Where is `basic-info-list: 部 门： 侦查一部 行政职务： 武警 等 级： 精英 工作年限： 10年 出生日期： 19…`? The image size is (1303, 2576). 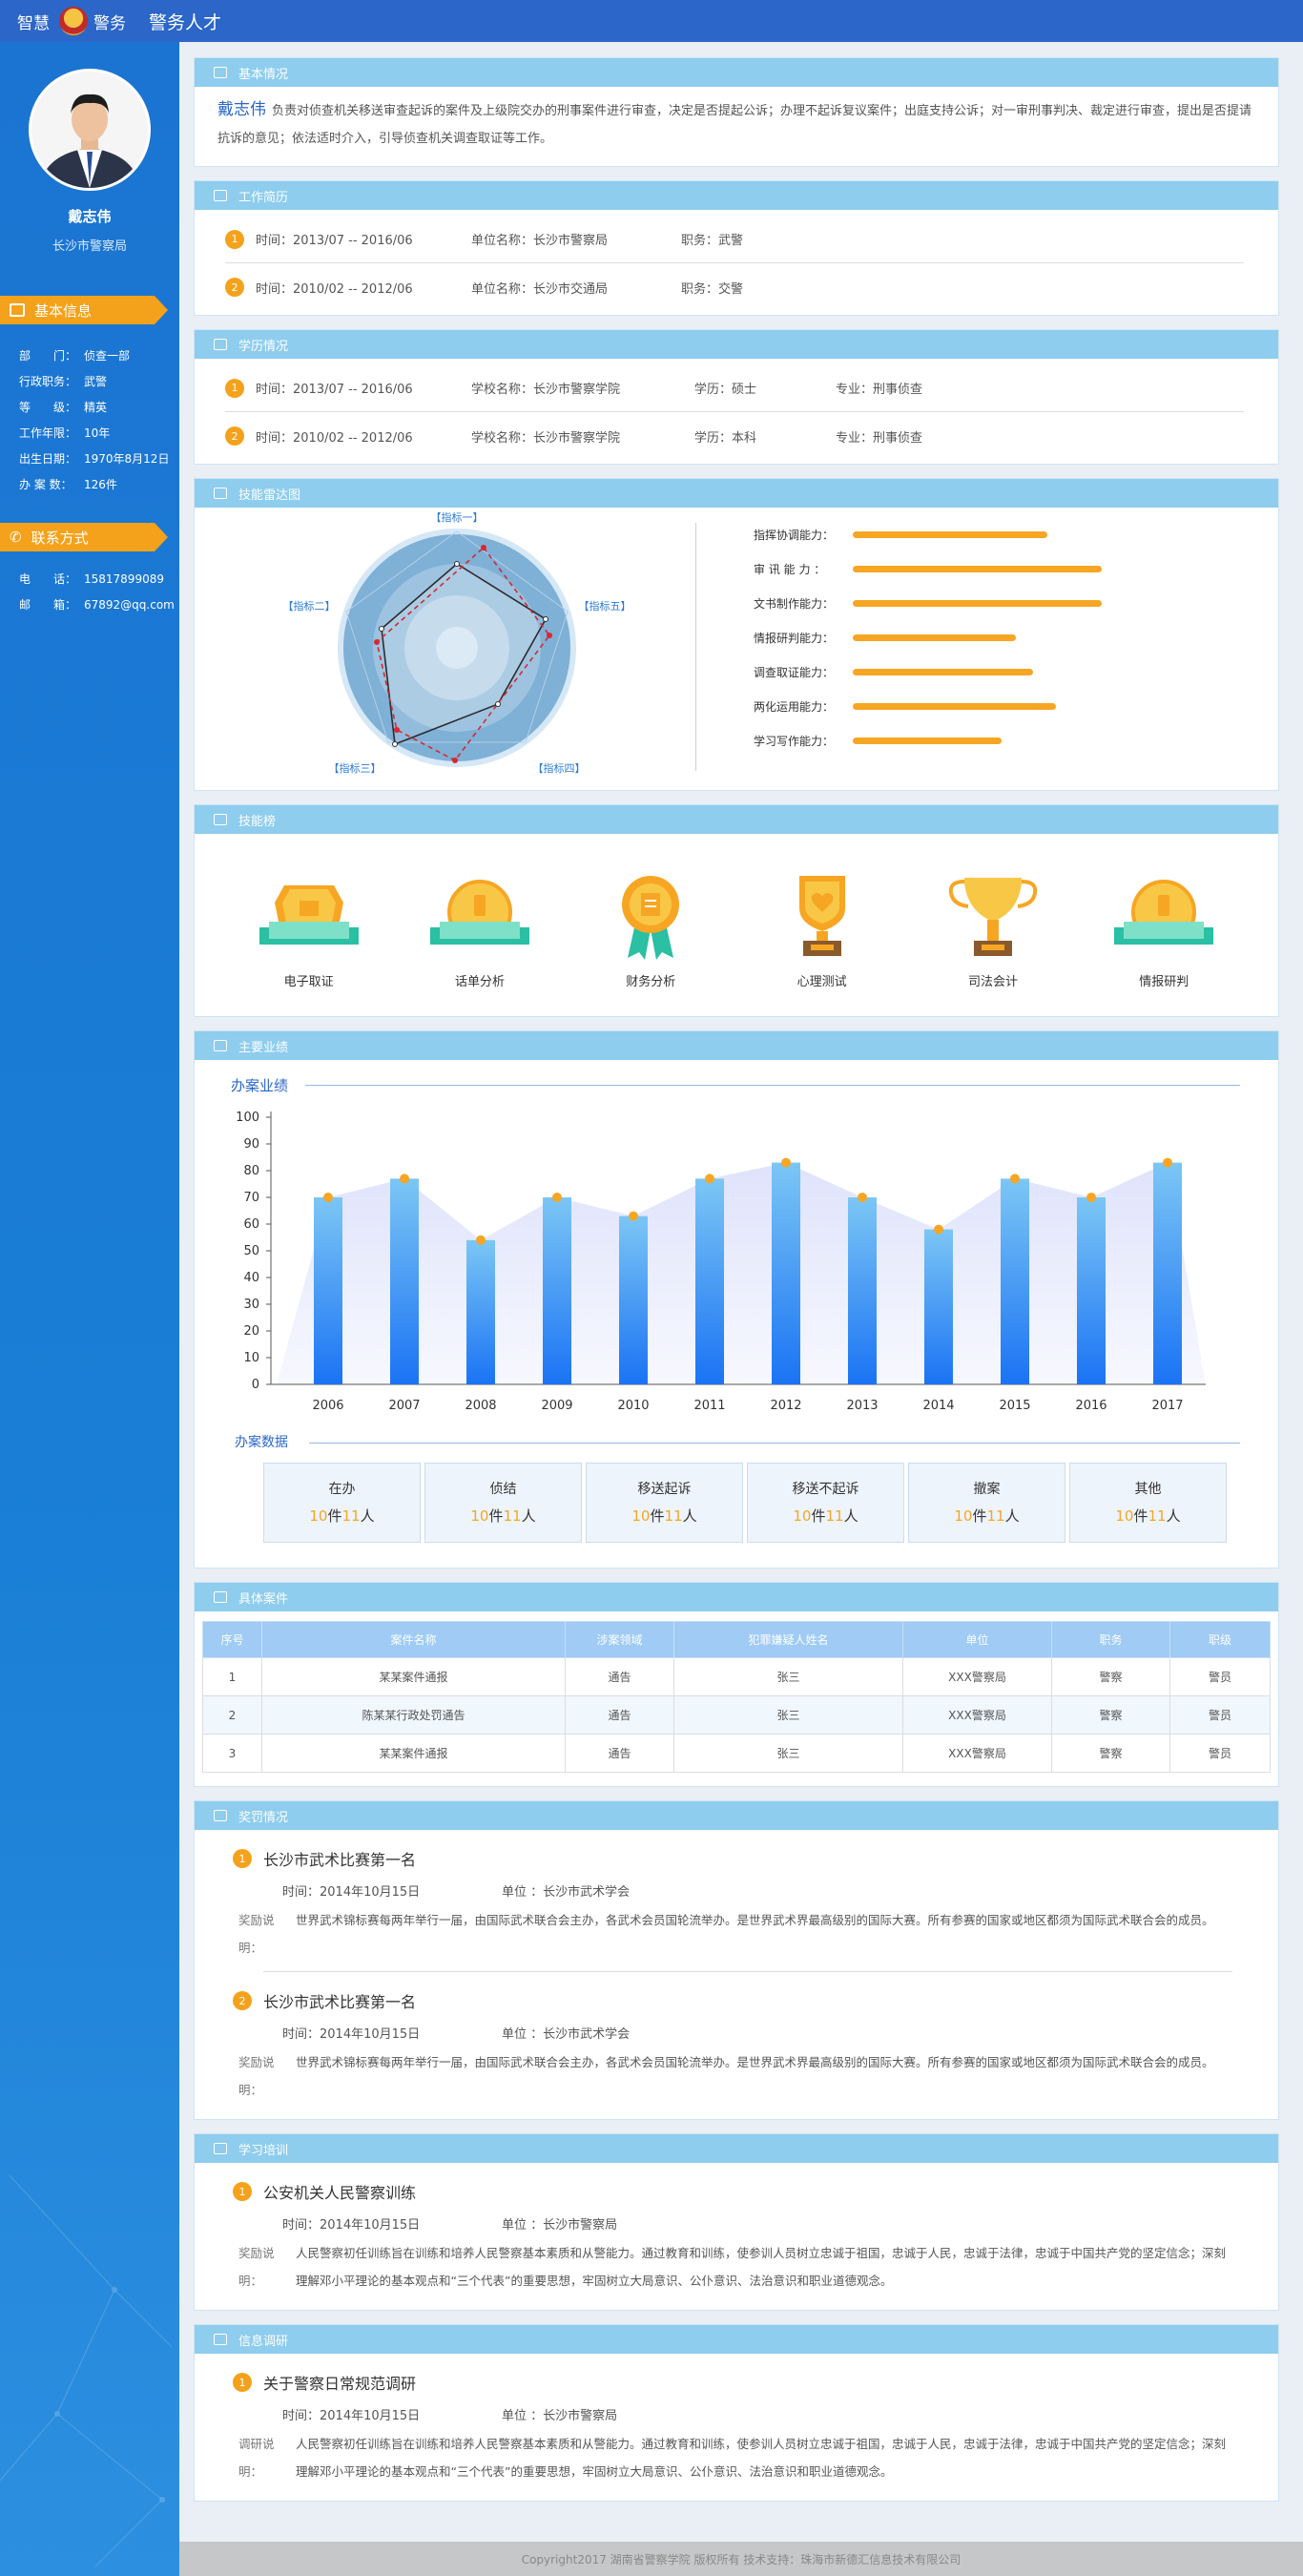 basic-info-list: 部 门： 侦查一部 行政职务： 武警 等 级： 精英 工作年限： 10年 出生日期： 19… is located at coordinates (89, 411).